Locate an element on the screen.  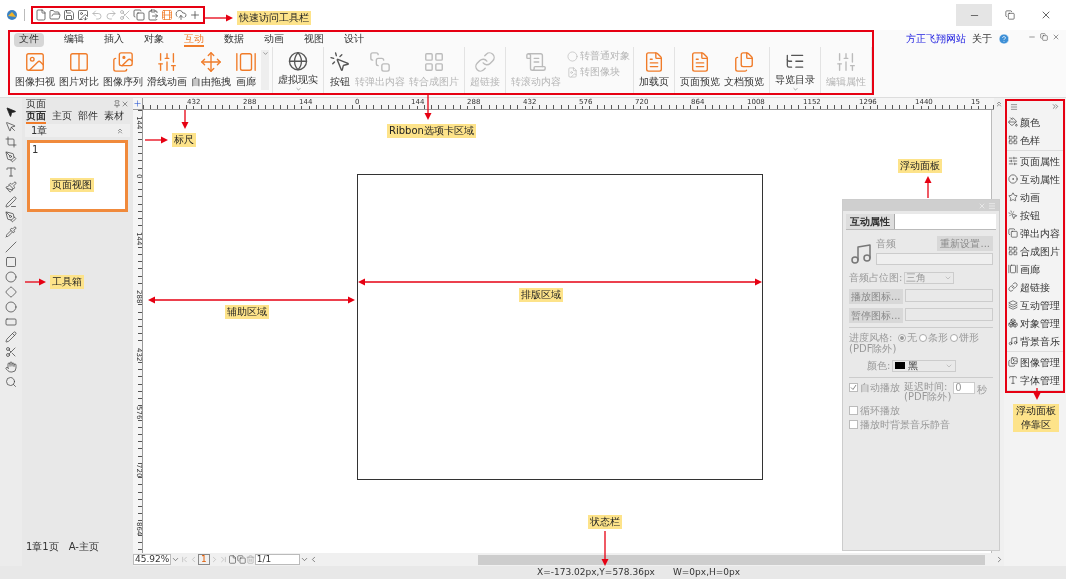
status-text: X=-173.02px,Y=578.36px is located at coordinates (596, 572).